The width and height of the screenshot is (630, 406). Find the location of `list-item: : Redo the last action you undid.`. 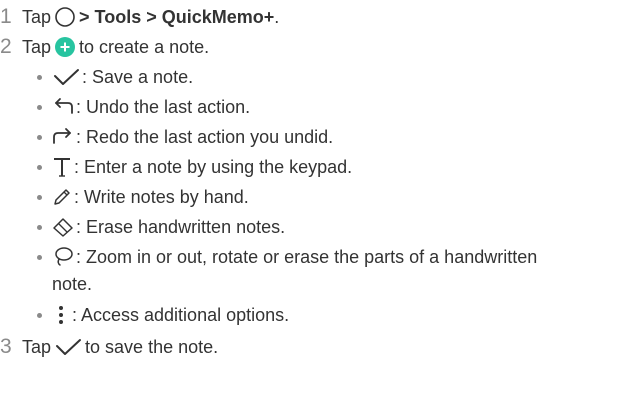

list-item: : Redo the last action you undid. is located at coordinates (185, 137).